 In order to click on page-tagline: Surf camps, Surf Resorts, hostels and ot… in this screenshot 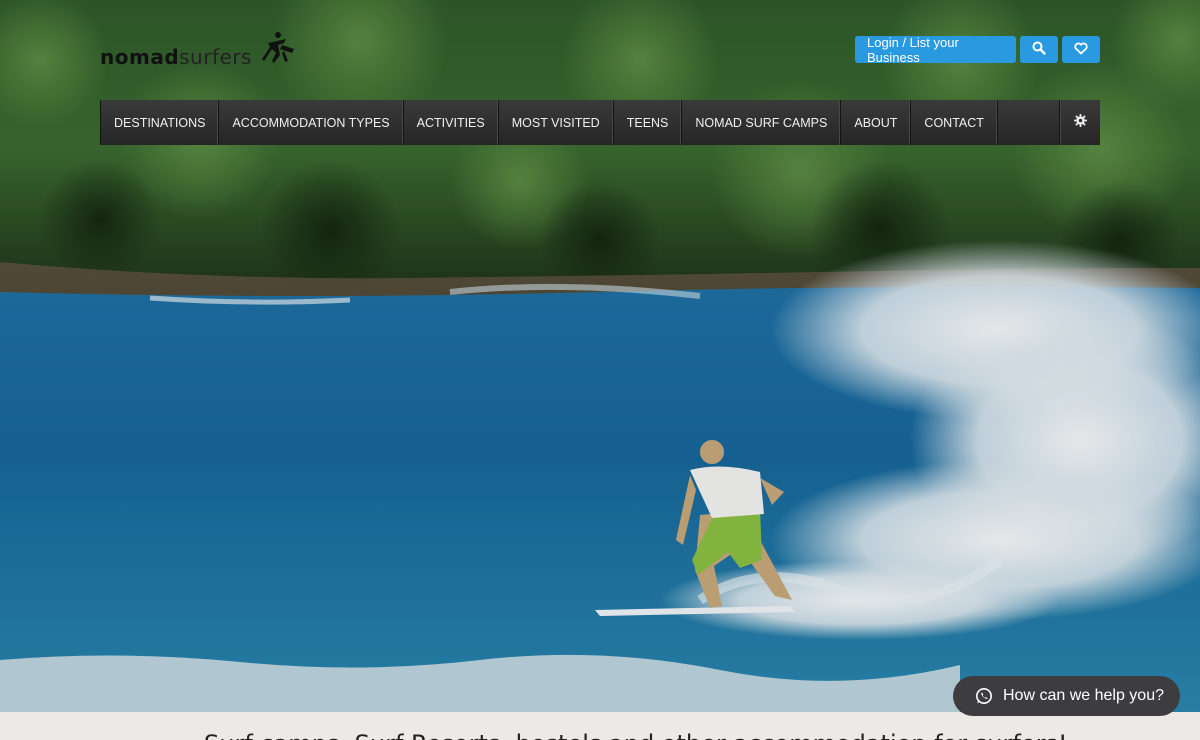, I will do `click(636, 735)`.